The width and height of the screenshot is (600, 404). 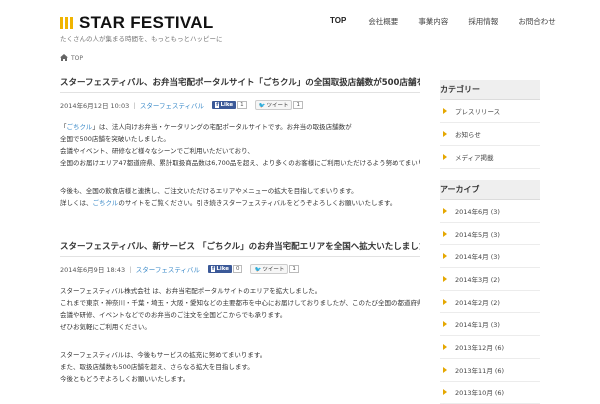 I want to click on facebook-like-count: 1, so click(x=242, y=105).